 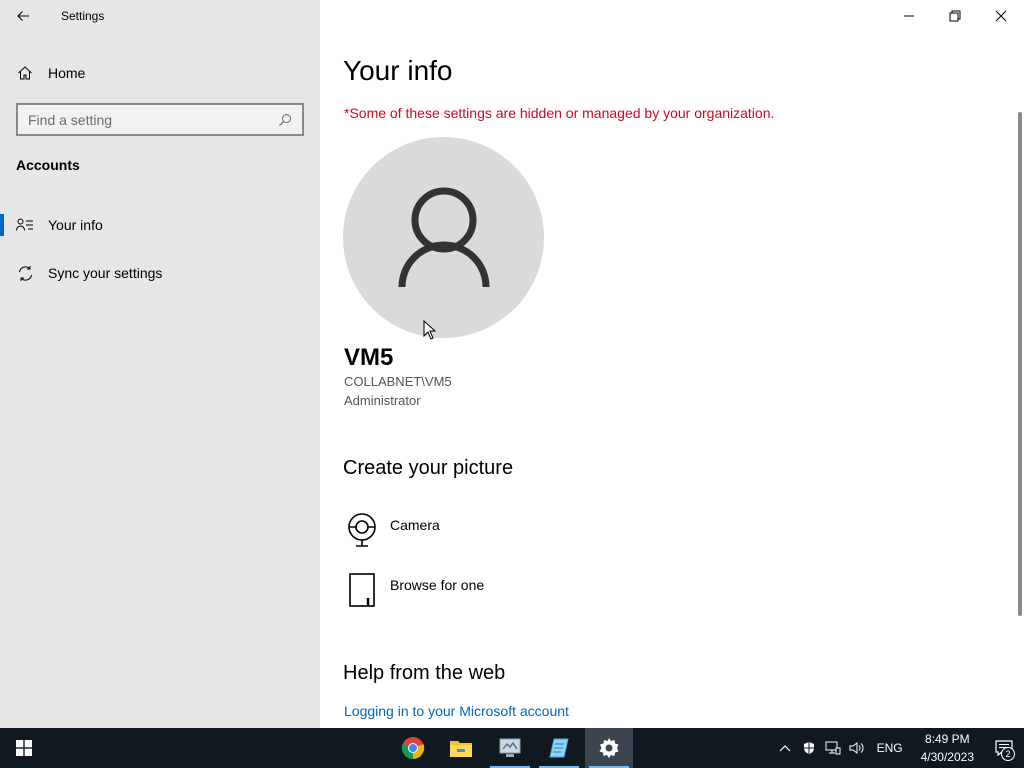 I want to click on minimize-icon, so click(x=909, y=16).